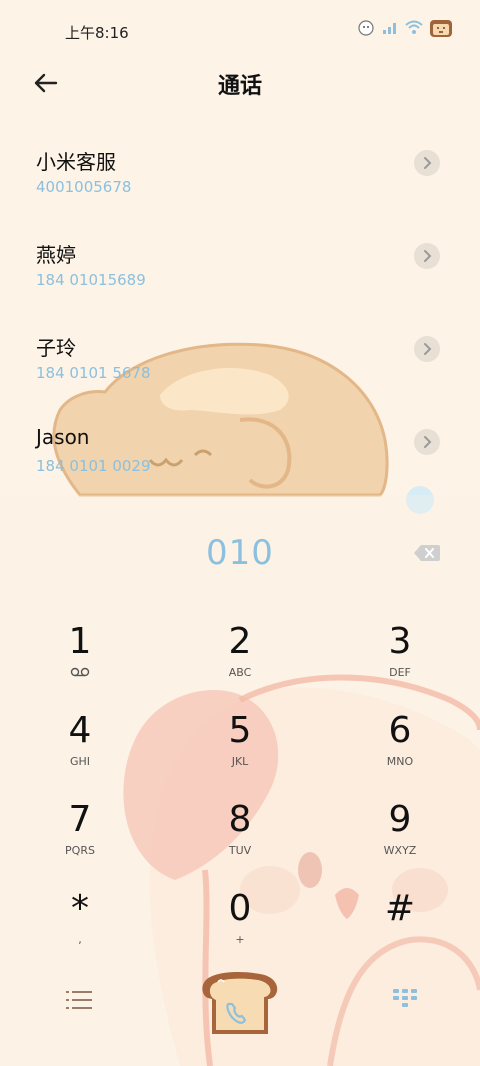 This screenshot has width=480, height=1066. I want to click on status-icons, so click(405, 27).